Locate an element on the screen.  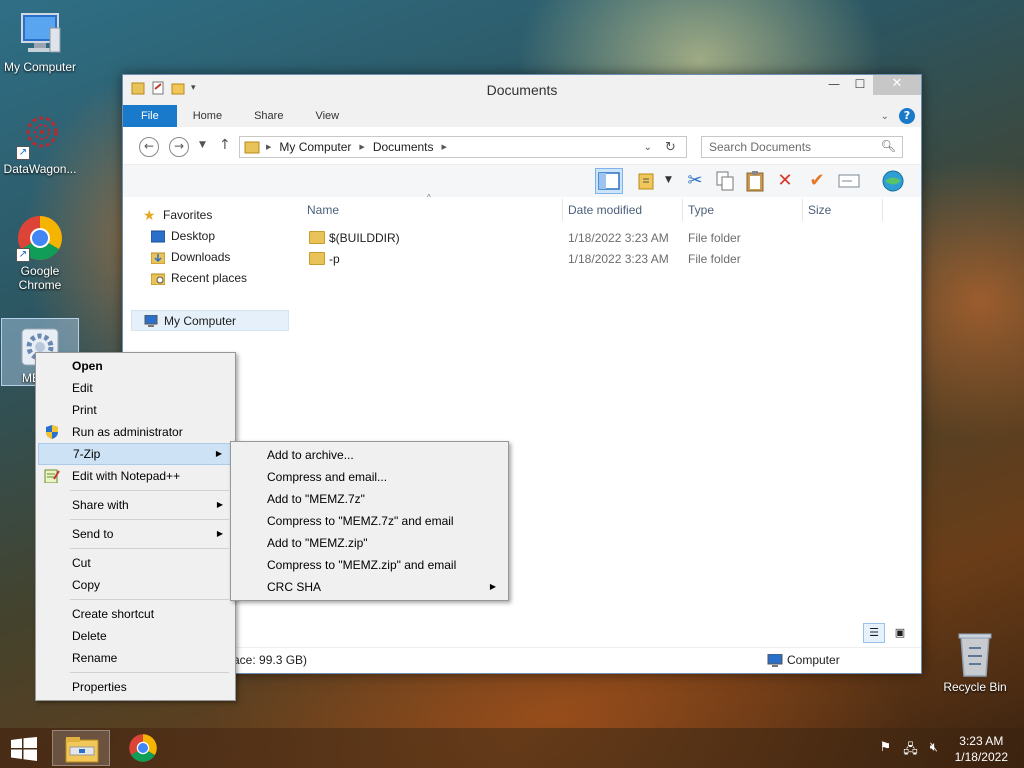
view-dropdown-icon: ▼ is located at coordinates (668, 180).